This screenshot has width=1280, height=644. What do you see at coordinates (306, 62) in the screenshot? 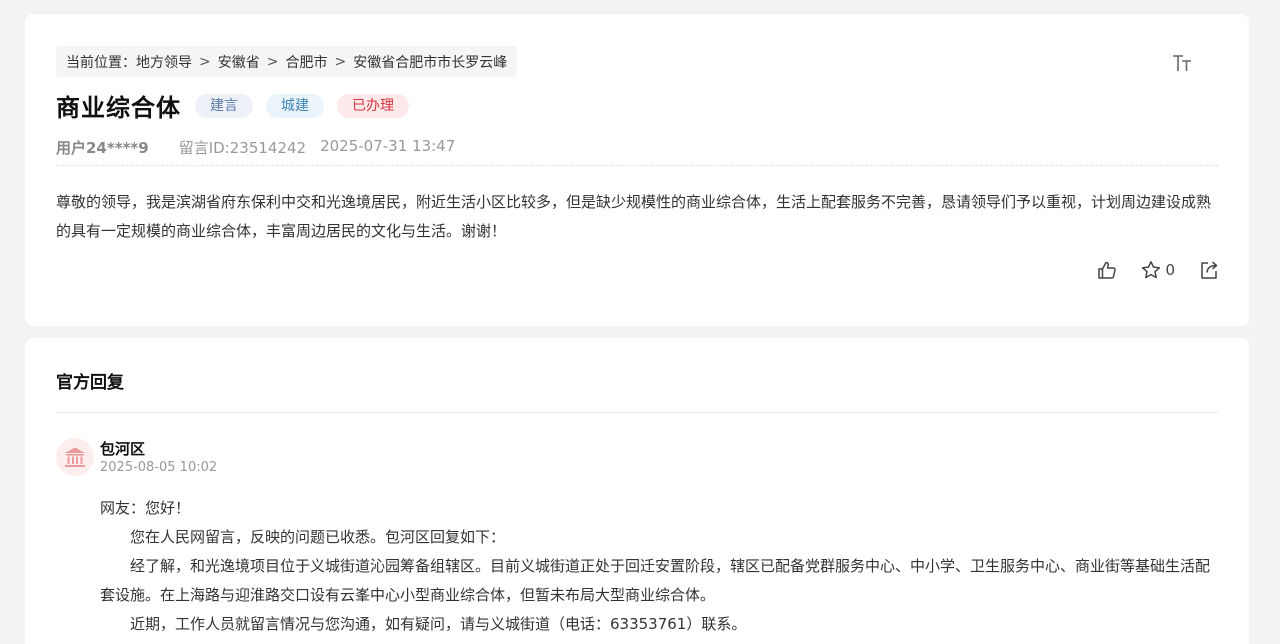
I see `breadcrumb-item-city: 合肥市` at bounding box center [306, 62].